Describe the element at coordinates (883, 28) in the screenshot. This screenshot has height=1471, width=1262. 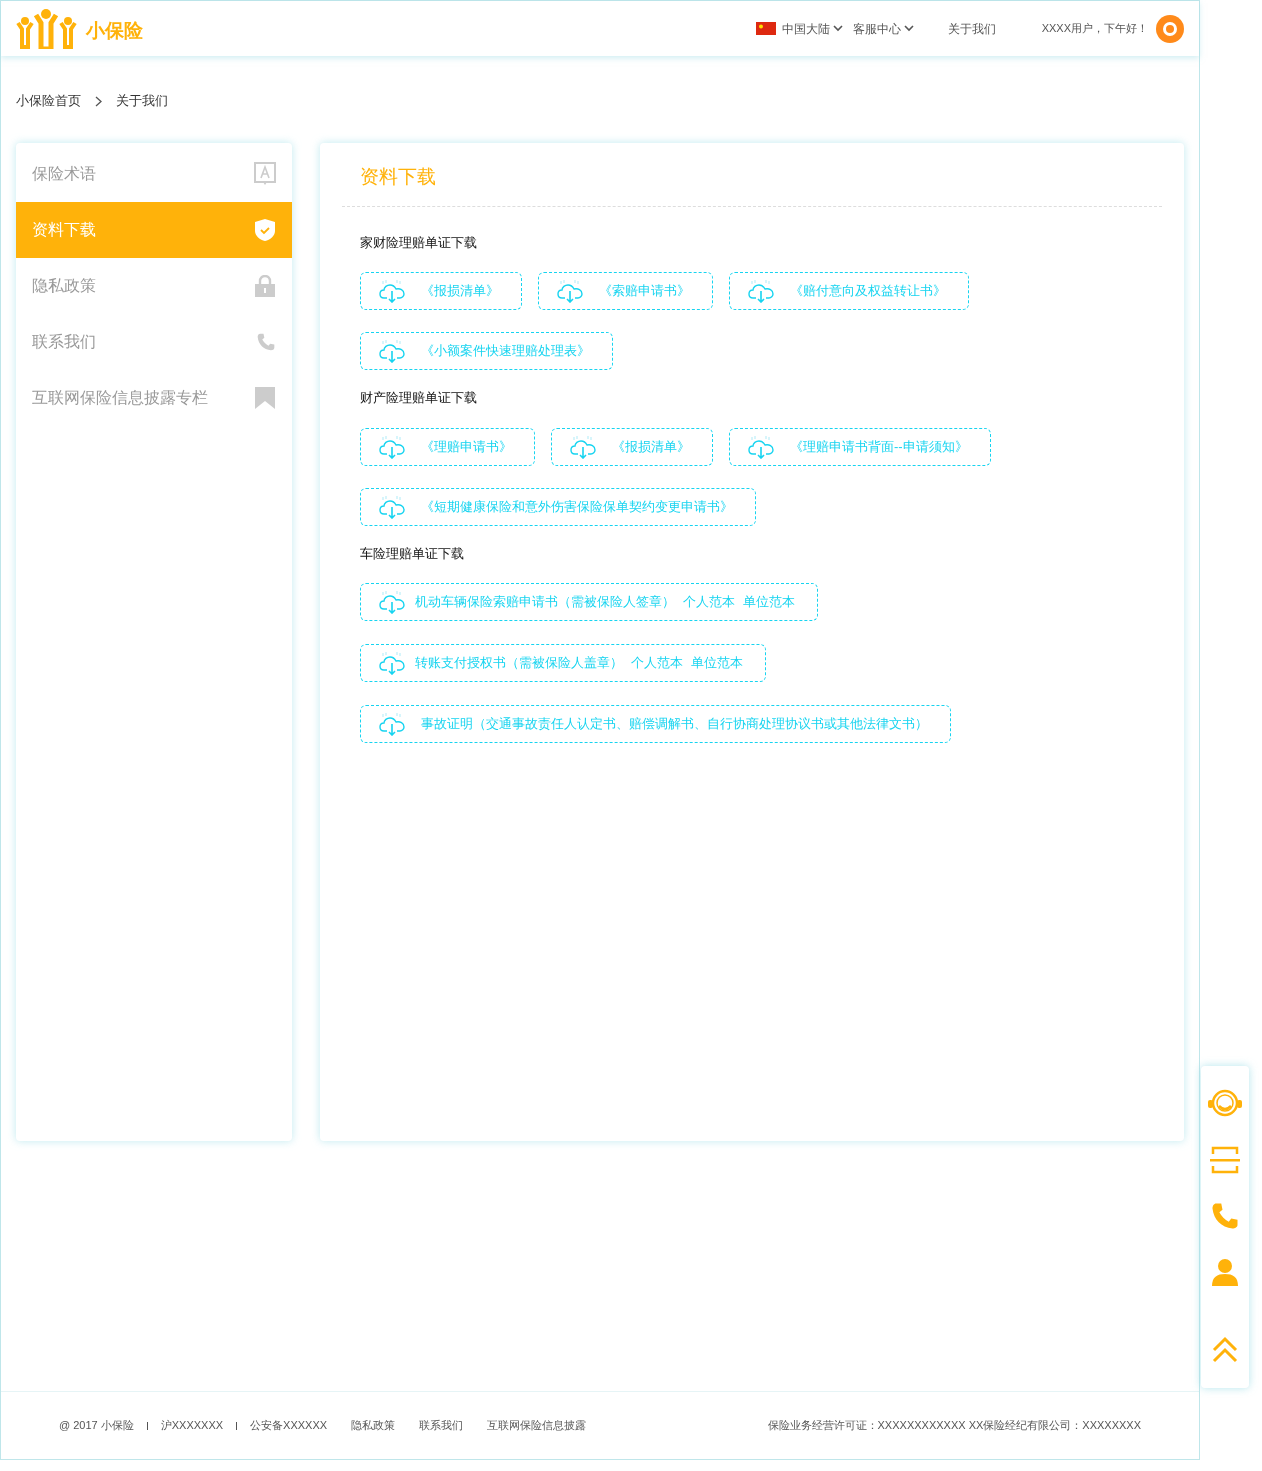
I see `service-dropdown: 客服中心` at that location.